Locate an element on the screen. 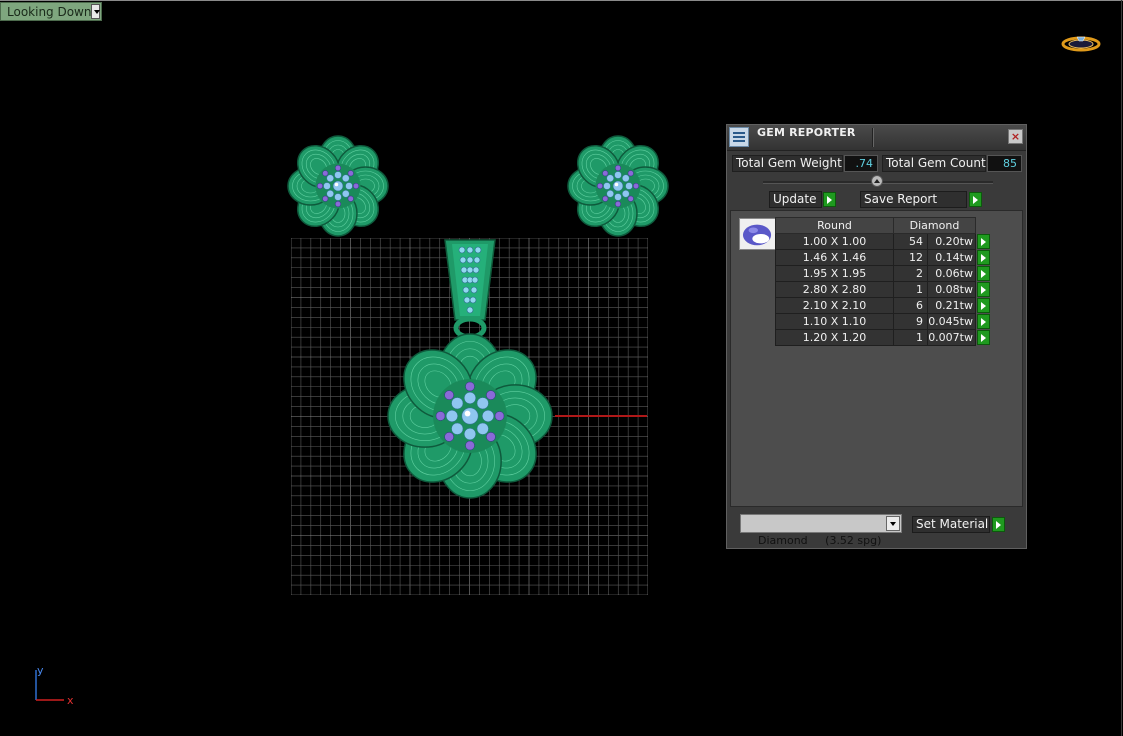 The height and width of the screenshot is (736, 1123). save-report-go-button is located at coordinates (975, 199).